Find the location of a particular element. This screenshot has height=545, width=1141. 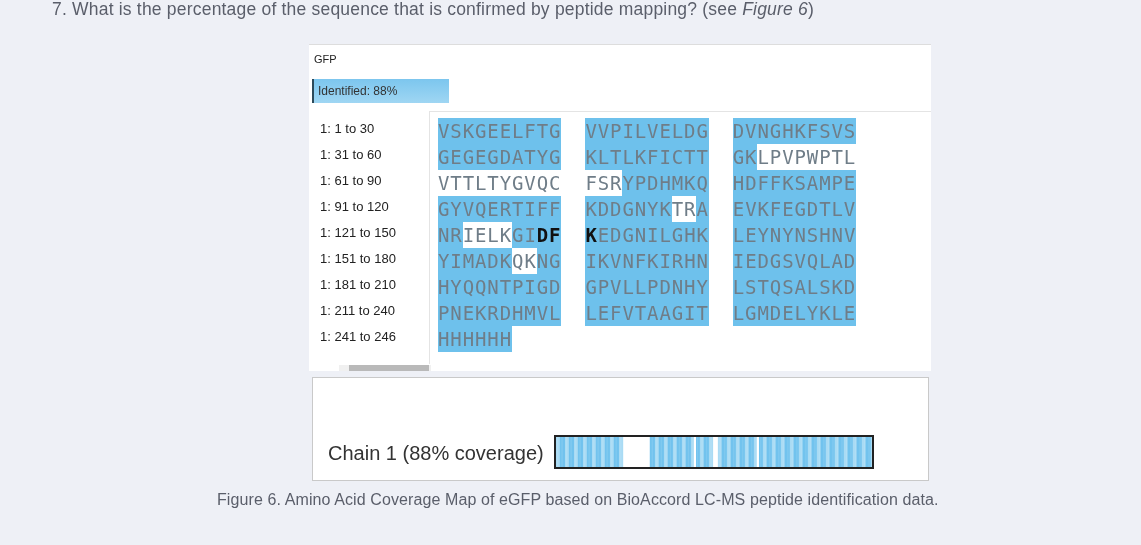

range-label: 1: 241 to 246 is located at coordinates (358, 337).